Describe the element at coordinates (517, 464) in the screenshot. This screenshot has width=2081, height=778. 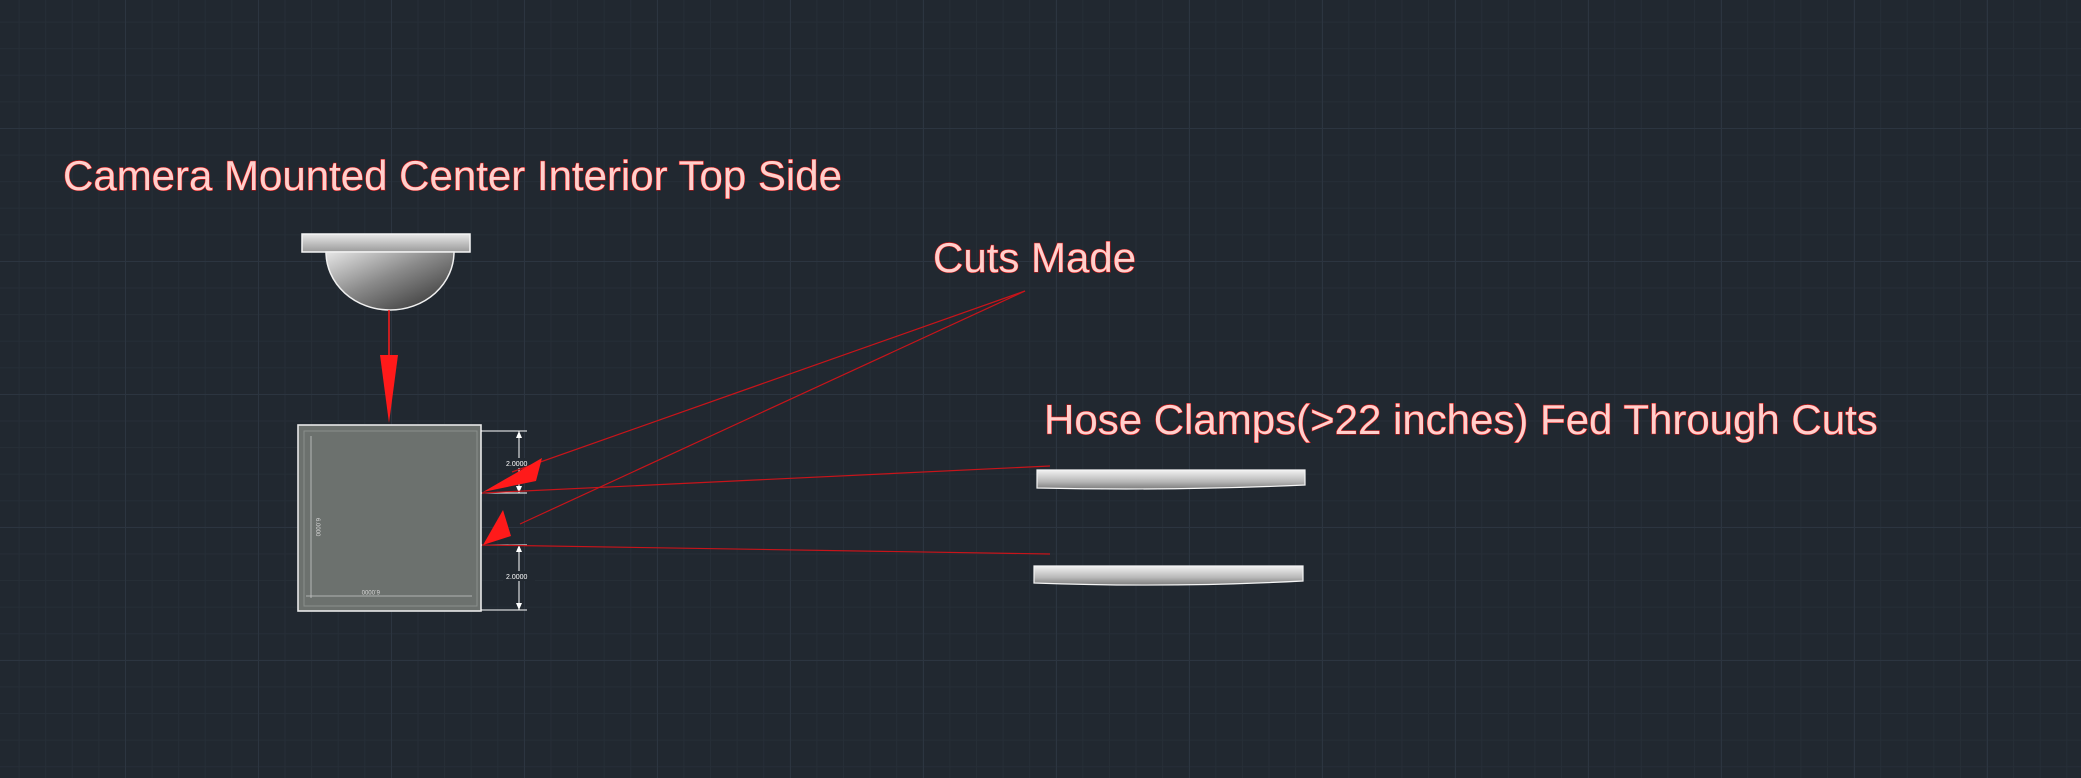
I see `upper-gap-dimension: 2.0000` at that location.